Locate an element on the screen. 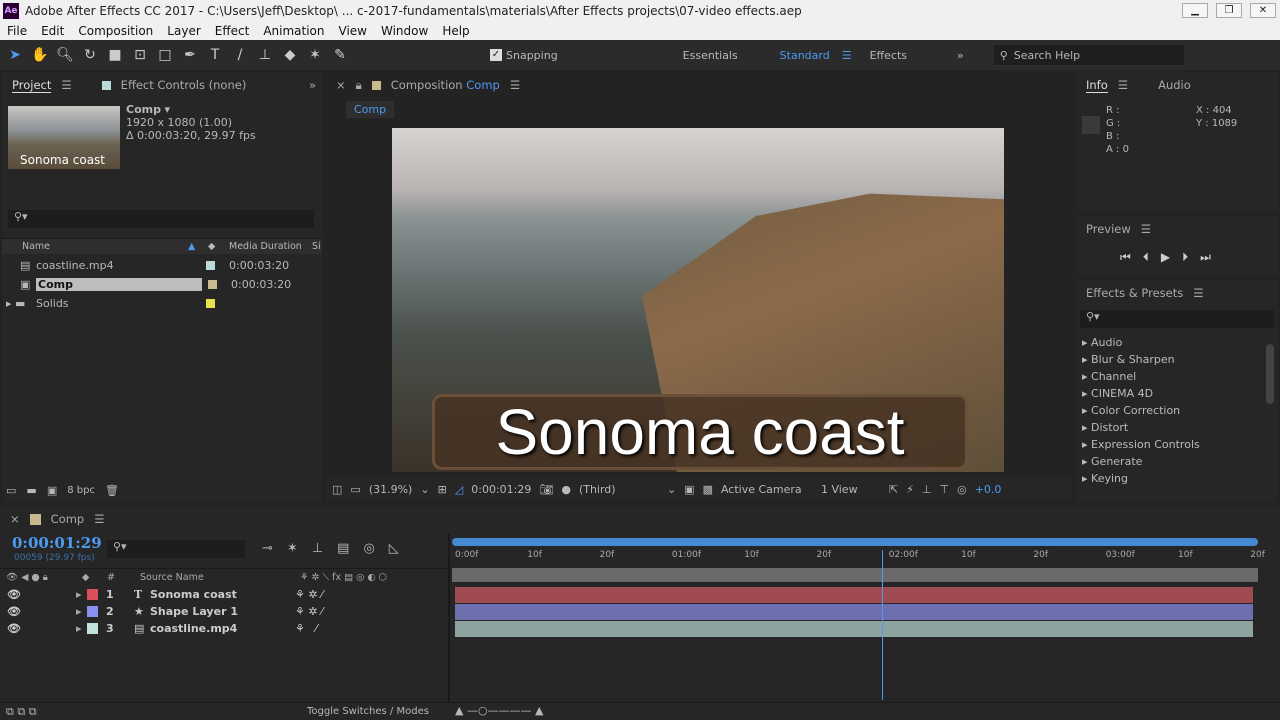 The image size is (1280, 720). tab-timeline-comp: Comp is located at coordinates (68, 519).